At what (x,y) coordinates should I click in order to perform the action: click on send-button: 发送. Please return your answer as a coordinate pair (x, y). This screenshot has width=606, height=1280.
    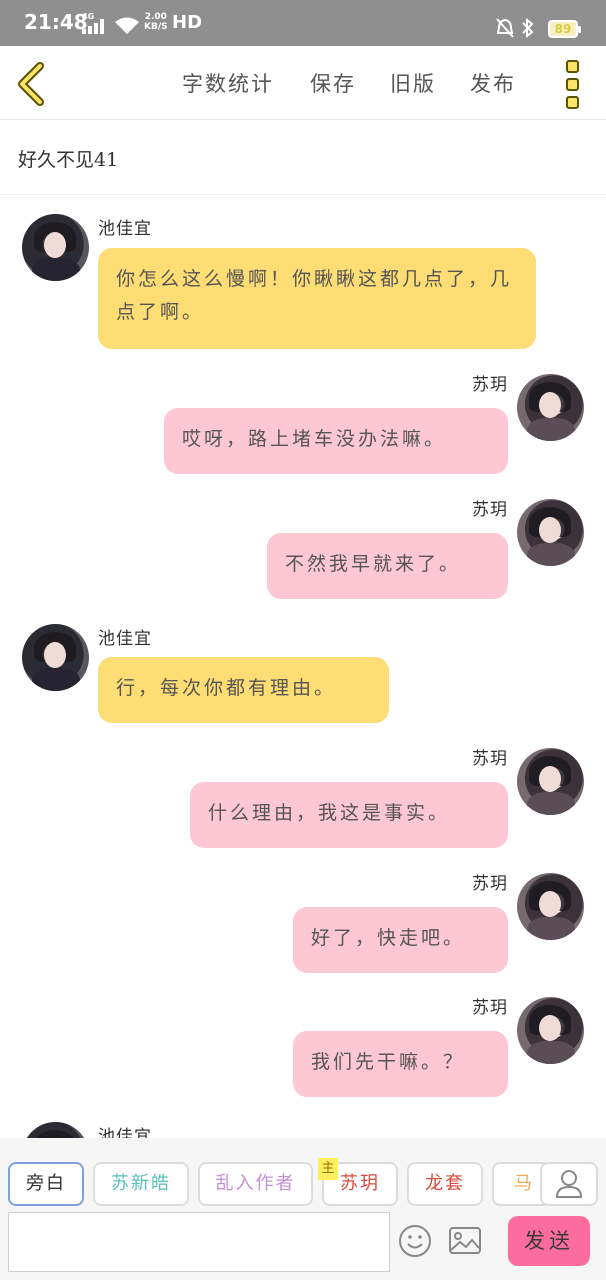
    Looking at the image, I should click on (549, 1241).